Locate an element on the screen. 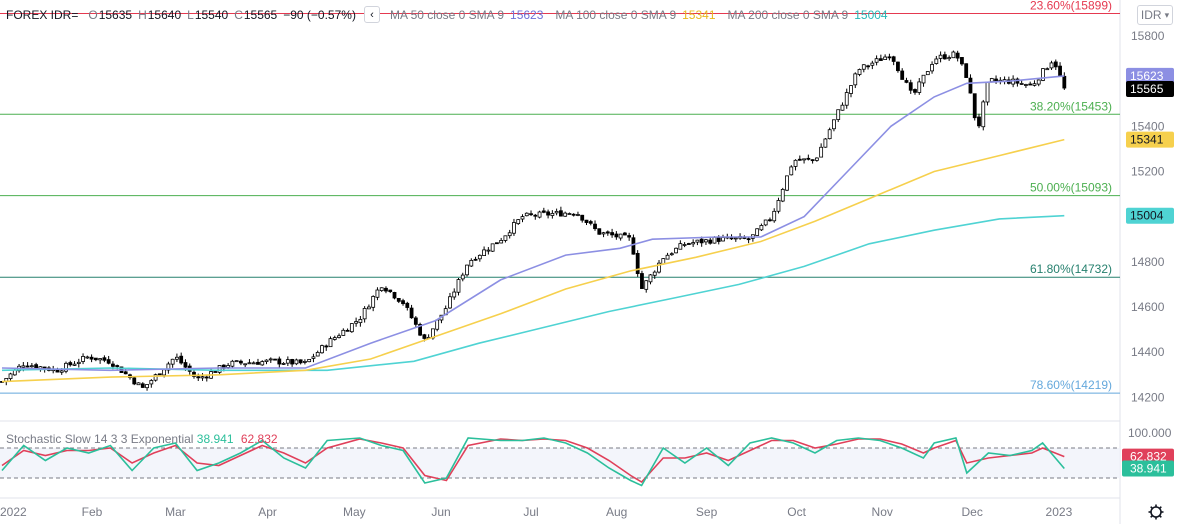 Image resolution: width=1189 pixels, height=524 pixels. time-tick-label: Oct is located at coordinates (796, 512).